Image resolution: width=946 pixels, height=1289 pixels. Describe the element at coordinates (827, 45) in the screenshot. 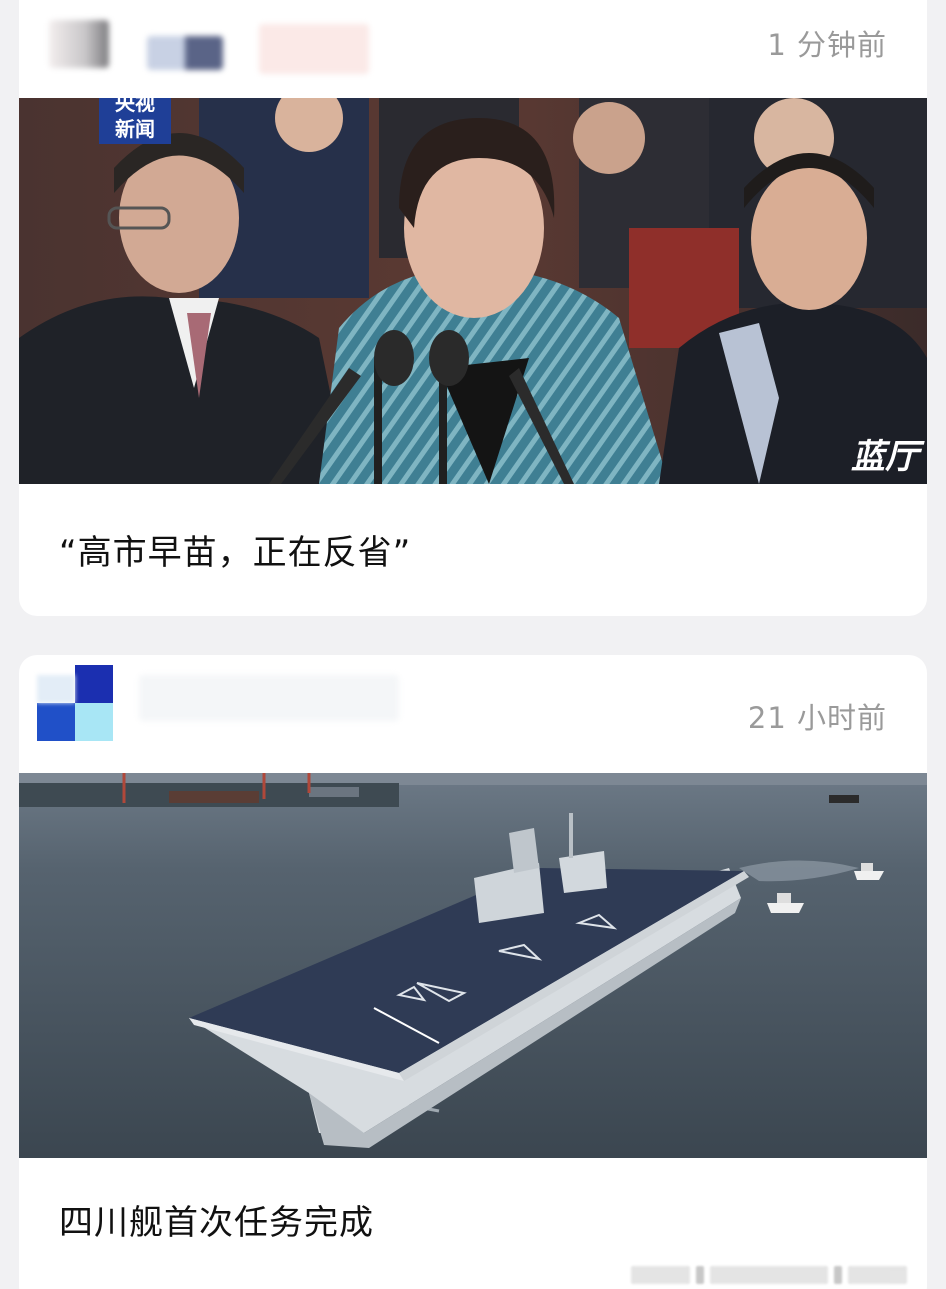

I see `post-time: 1 分钟前` at that location.